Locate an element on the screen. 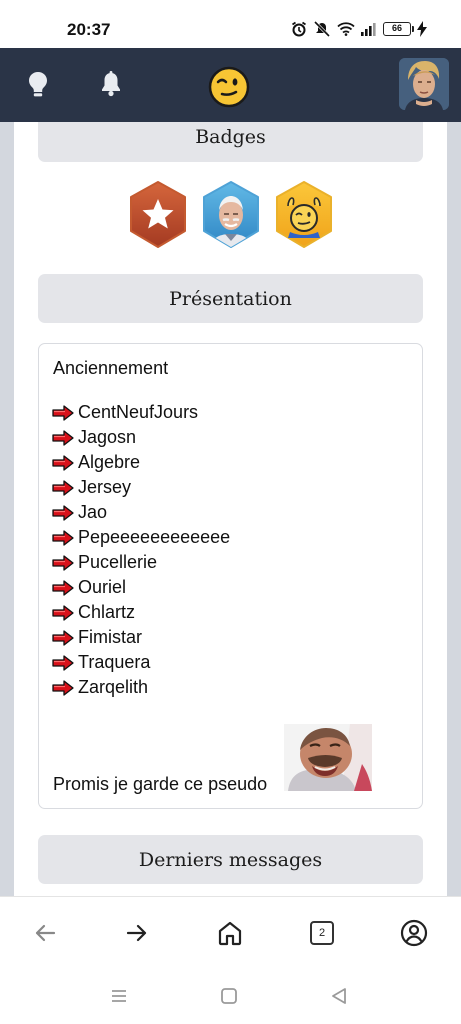  list-item: Chlartz is located at coordinates (141, 612).